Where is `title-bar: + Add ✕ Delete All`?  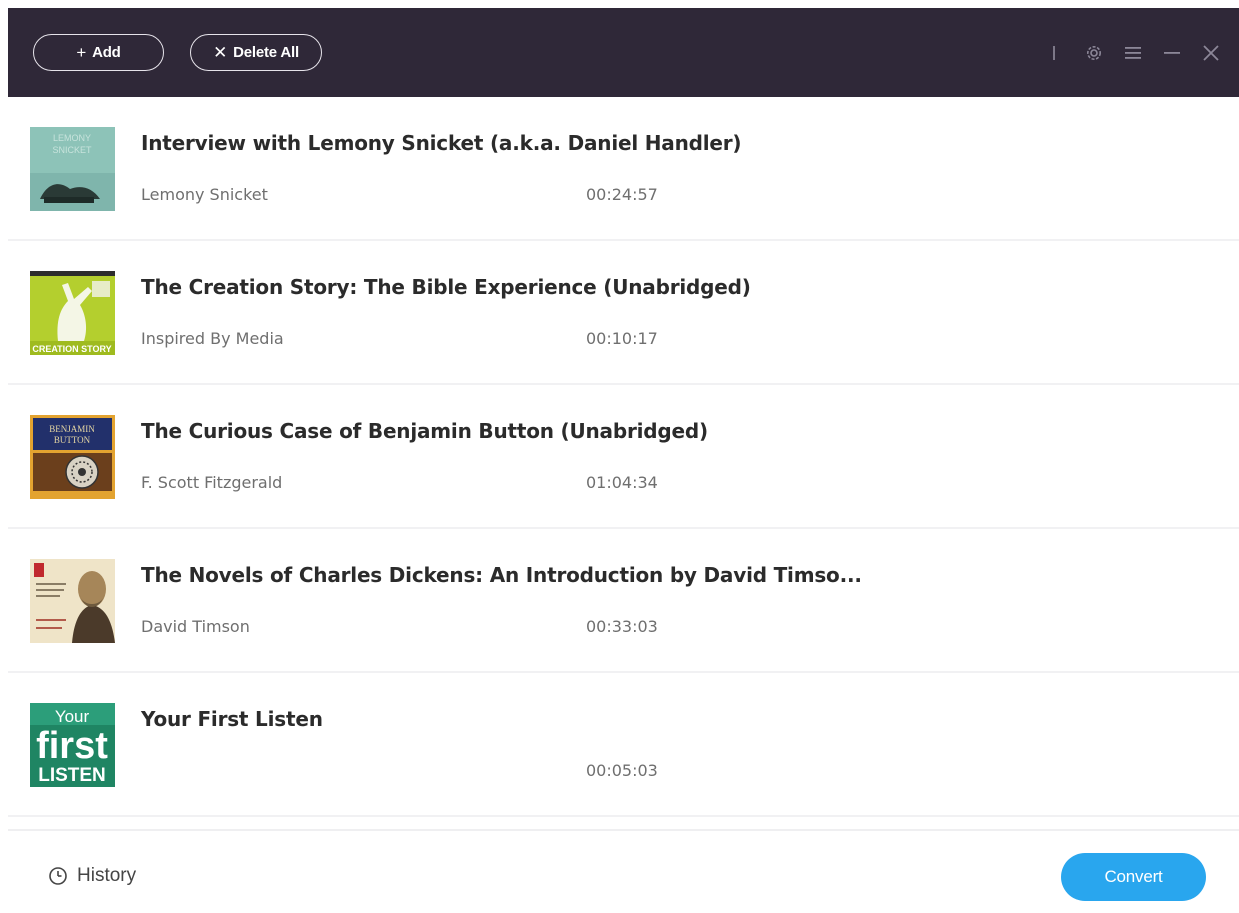 title-bar: + Add ✕ Delete All is located at coordinates (623, 52).